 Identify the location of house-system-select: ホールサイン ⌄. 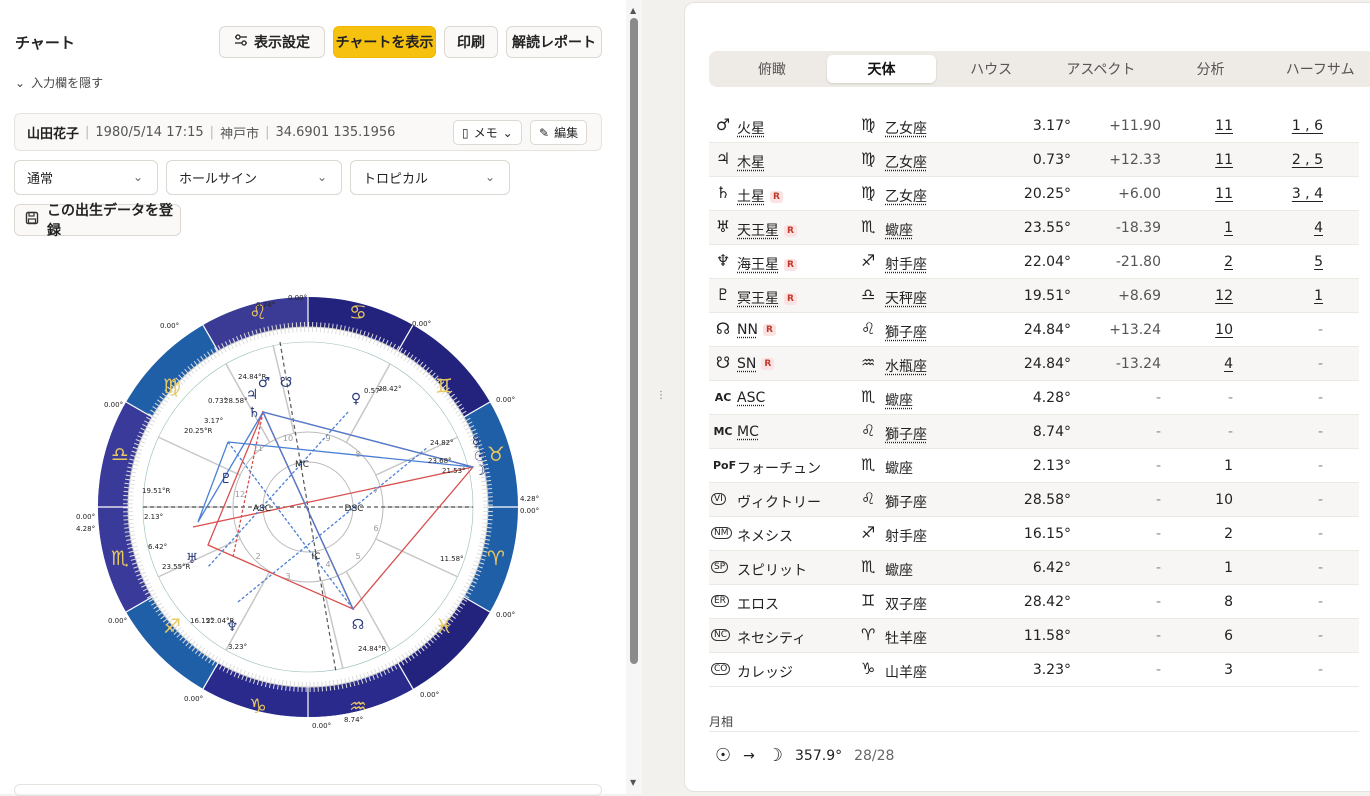
(254, 177).